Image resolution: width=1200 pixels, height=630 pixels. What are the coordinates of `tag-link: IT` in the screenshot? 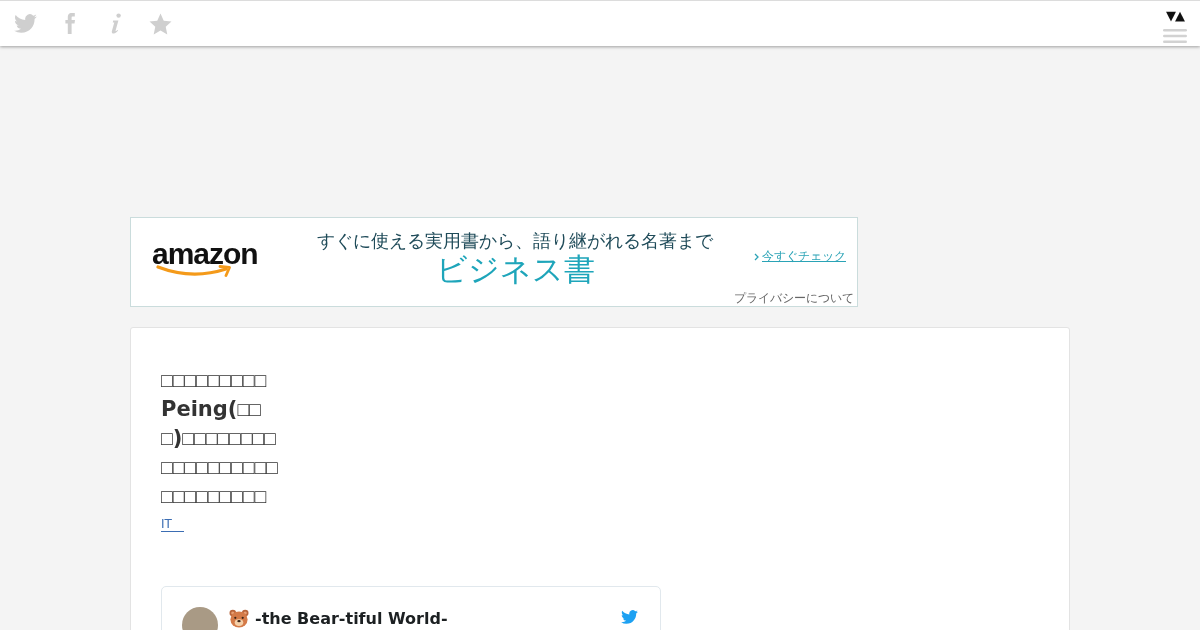 It's located at (172, 524).